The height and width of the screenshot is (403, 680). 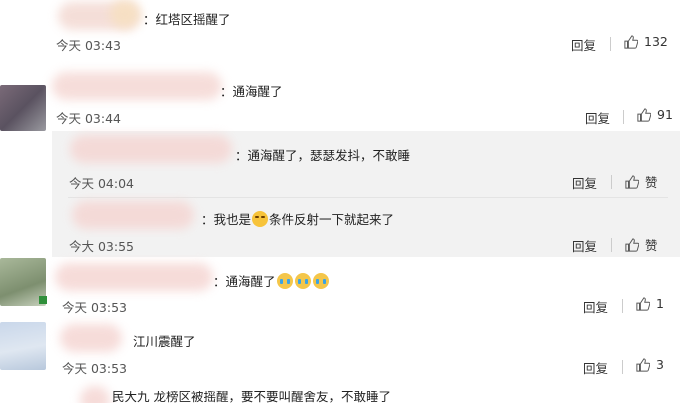 I want to click on like-button: 3, so click(x=650, y=364).